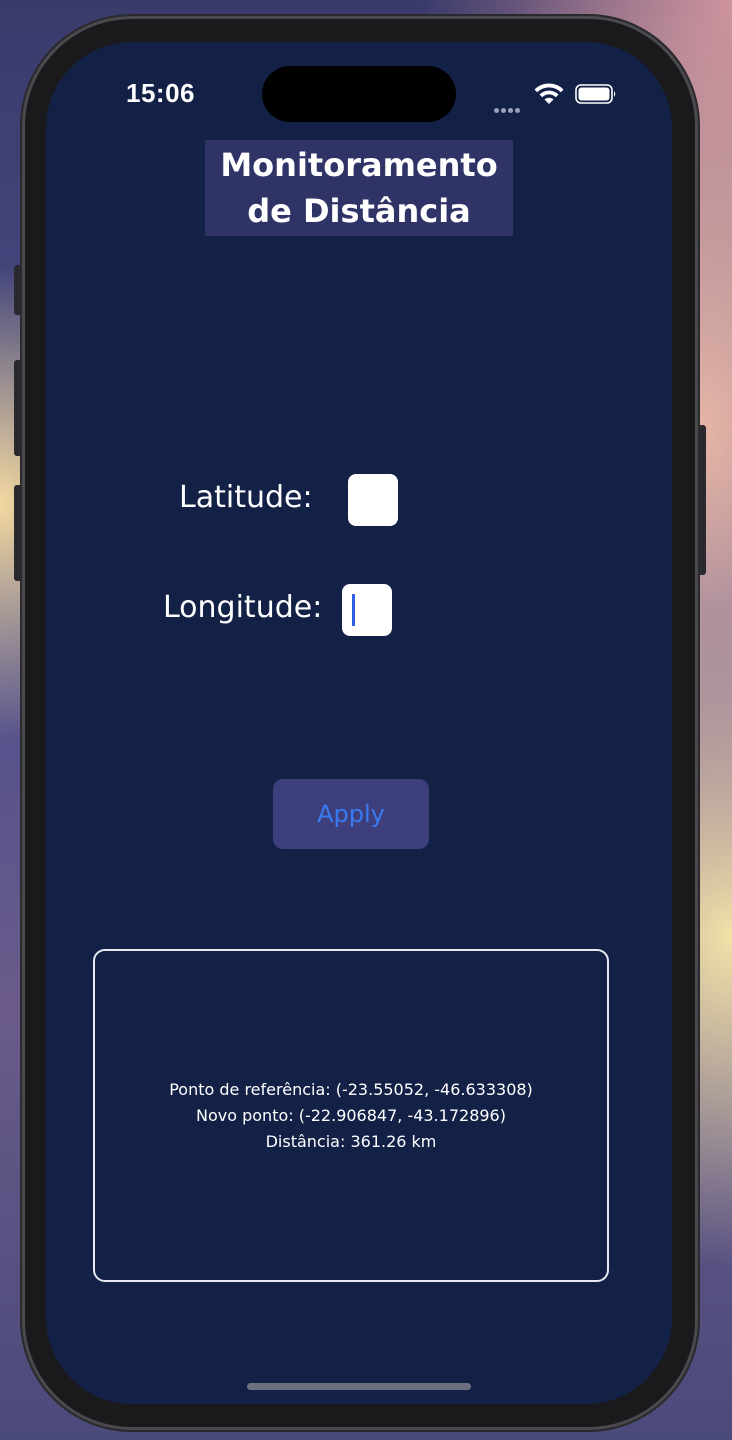 The image size is (732, 1440). Describe the element at coordinates (18, 408) in the screenshot. I see `volume-up-button` at that location.